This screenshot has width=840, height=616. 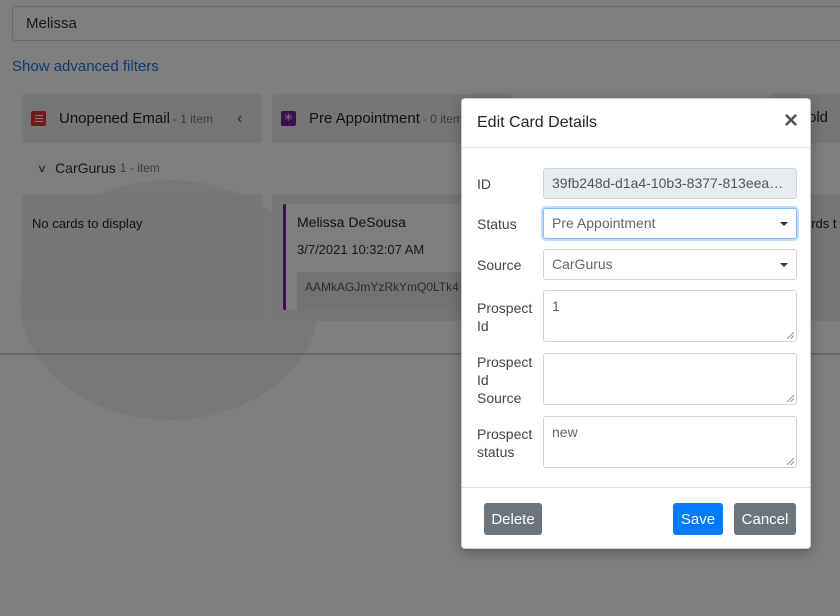 I want to click on prospect-status-value: new, so click(x=565, y=432).